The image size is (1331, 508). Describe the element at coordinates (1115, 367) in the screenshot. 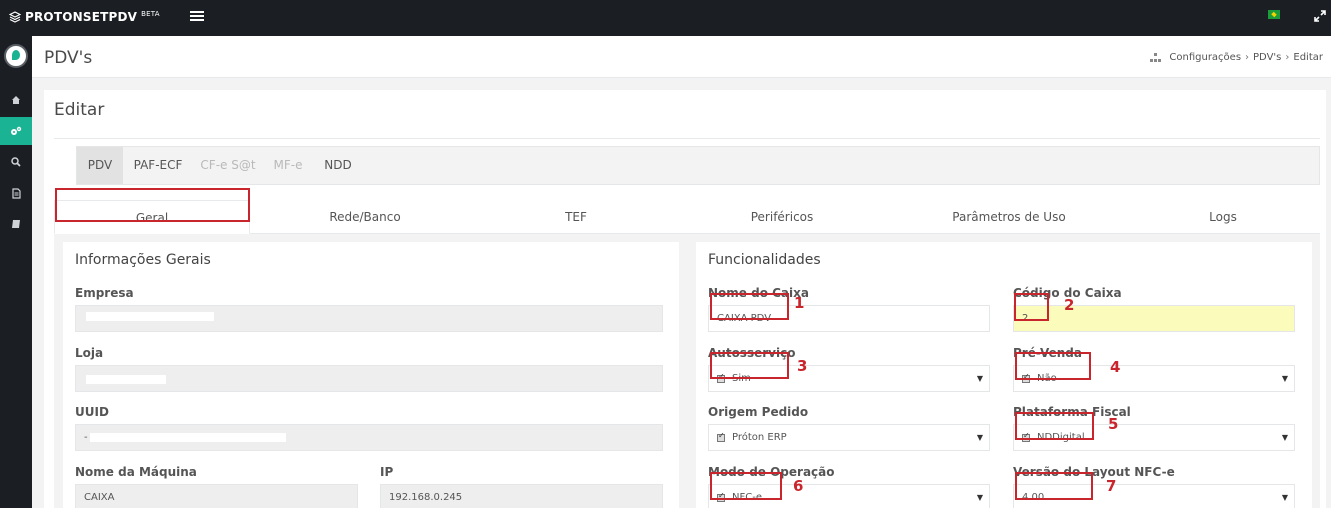

I see `annotation-number-4: 4` at that location.